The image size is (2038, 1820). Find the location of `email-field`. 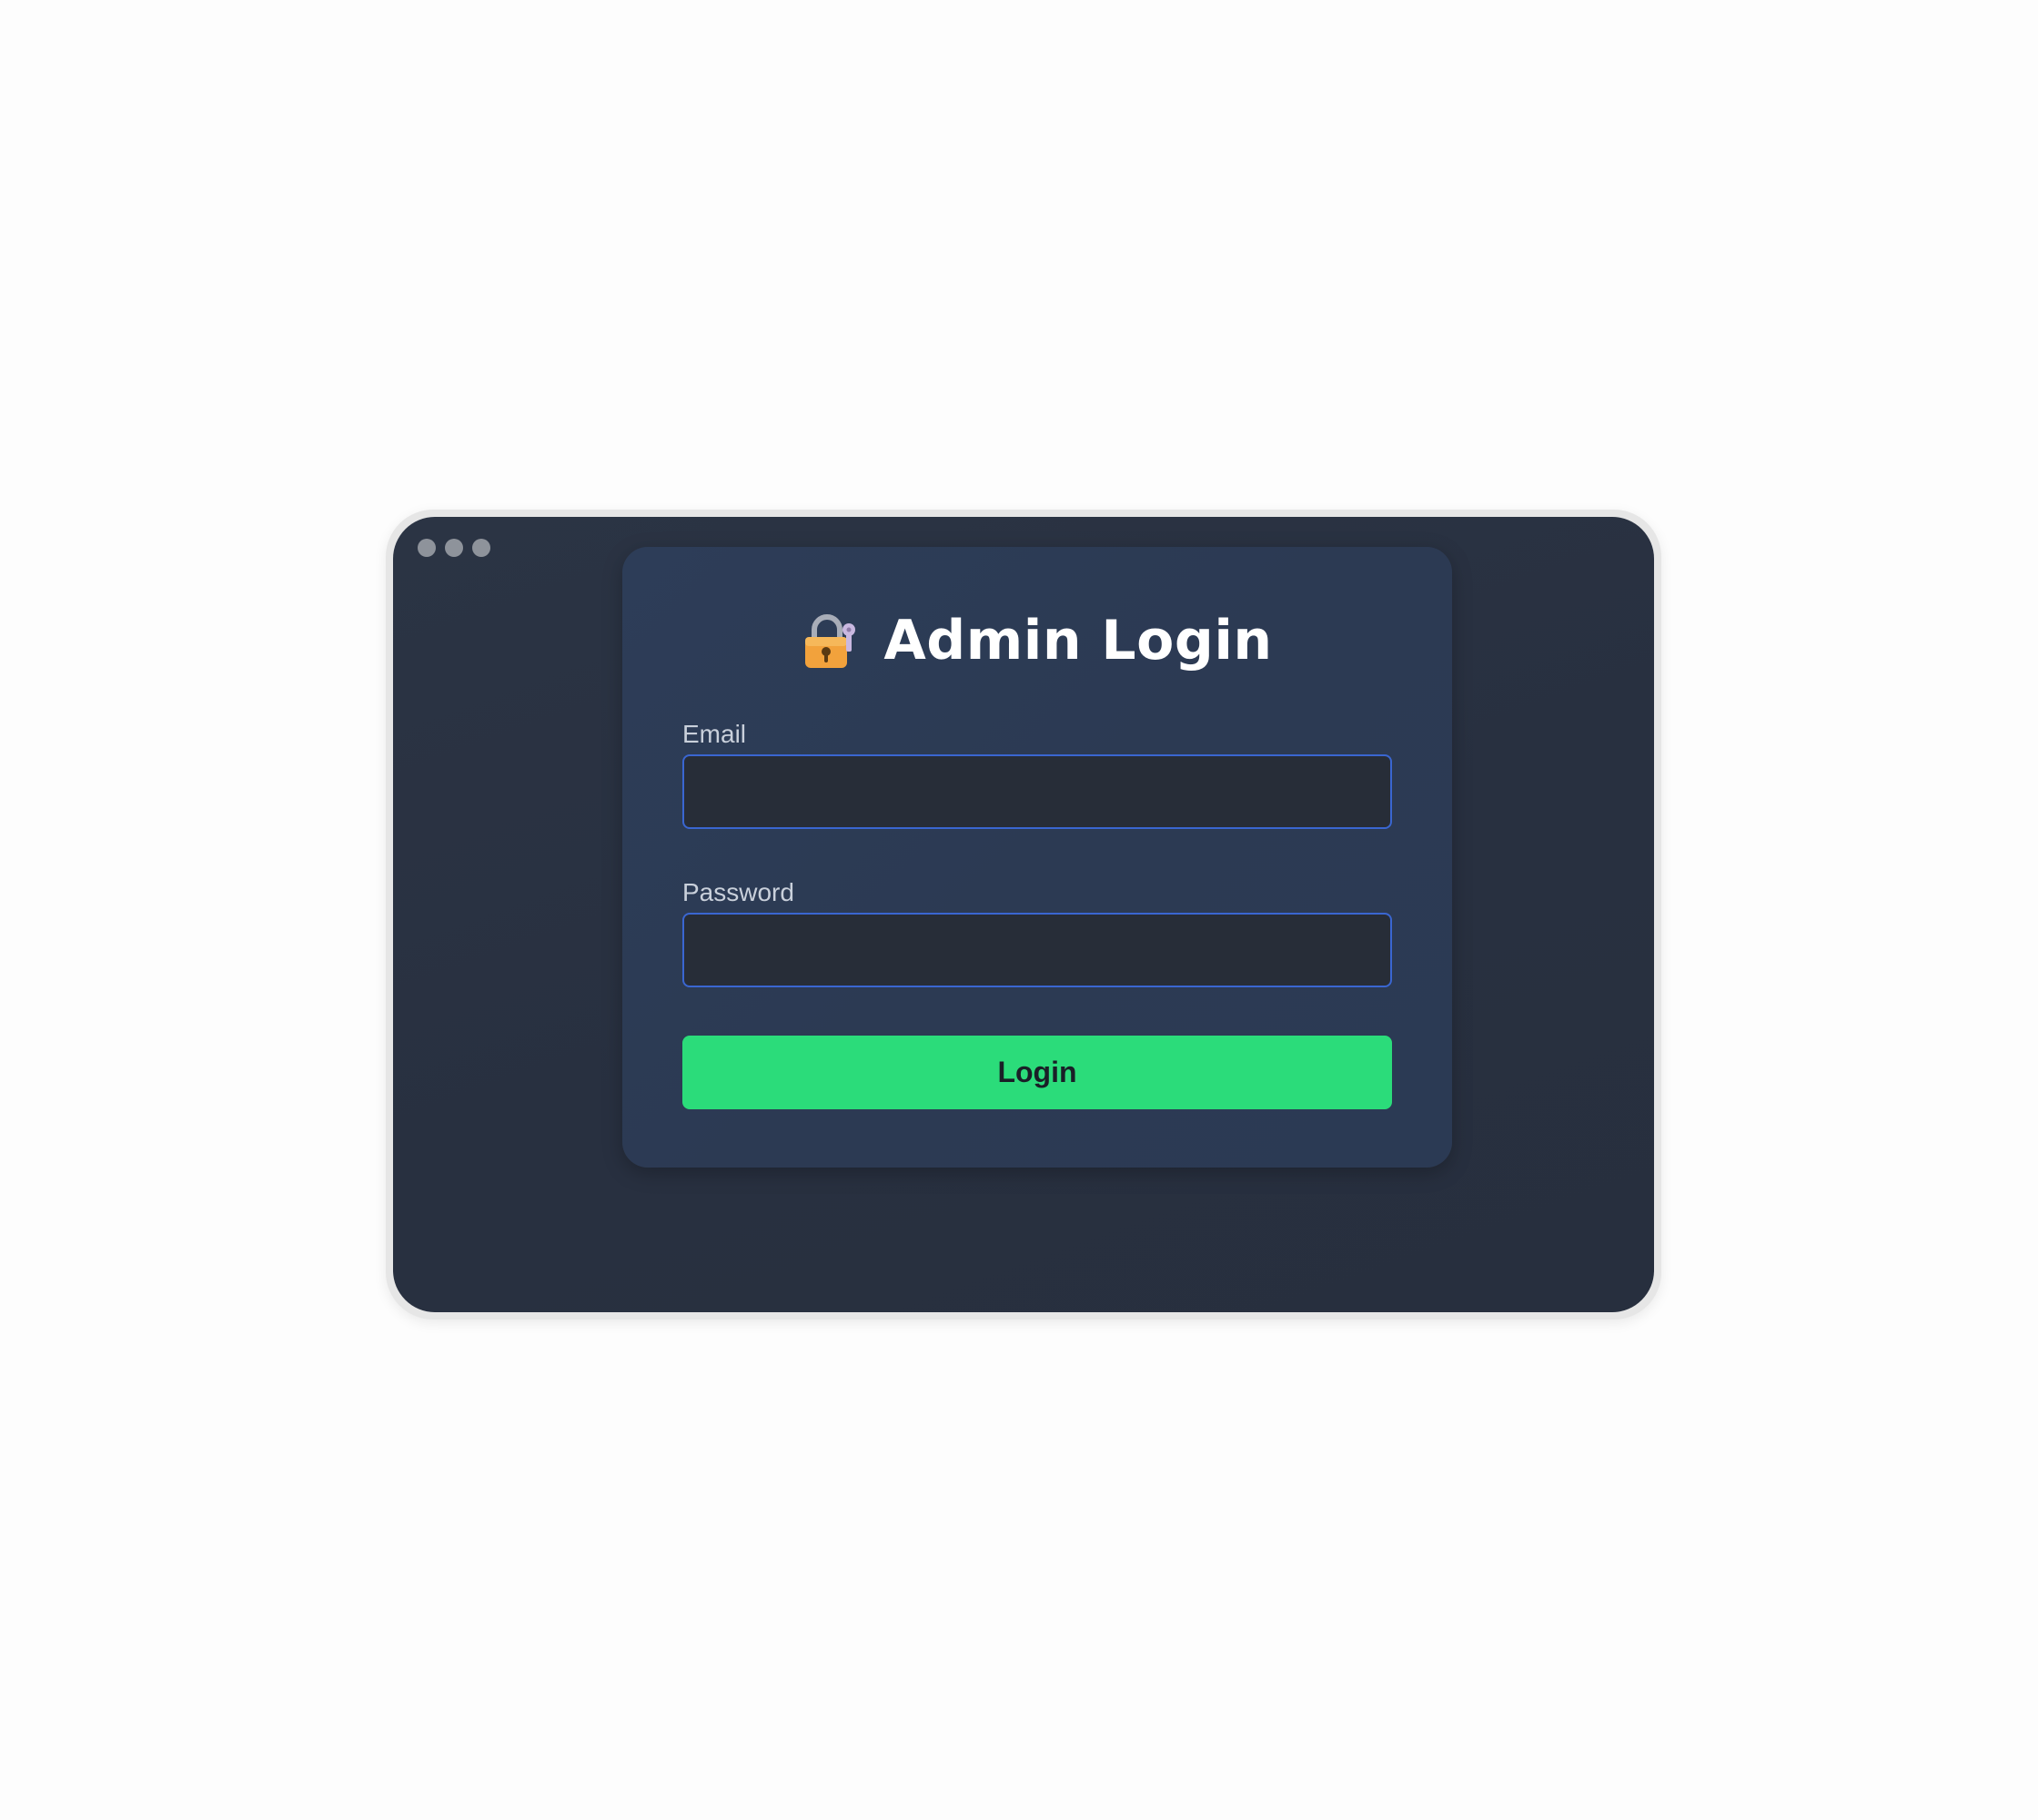

email-field is located at coordinates (1037, 792).